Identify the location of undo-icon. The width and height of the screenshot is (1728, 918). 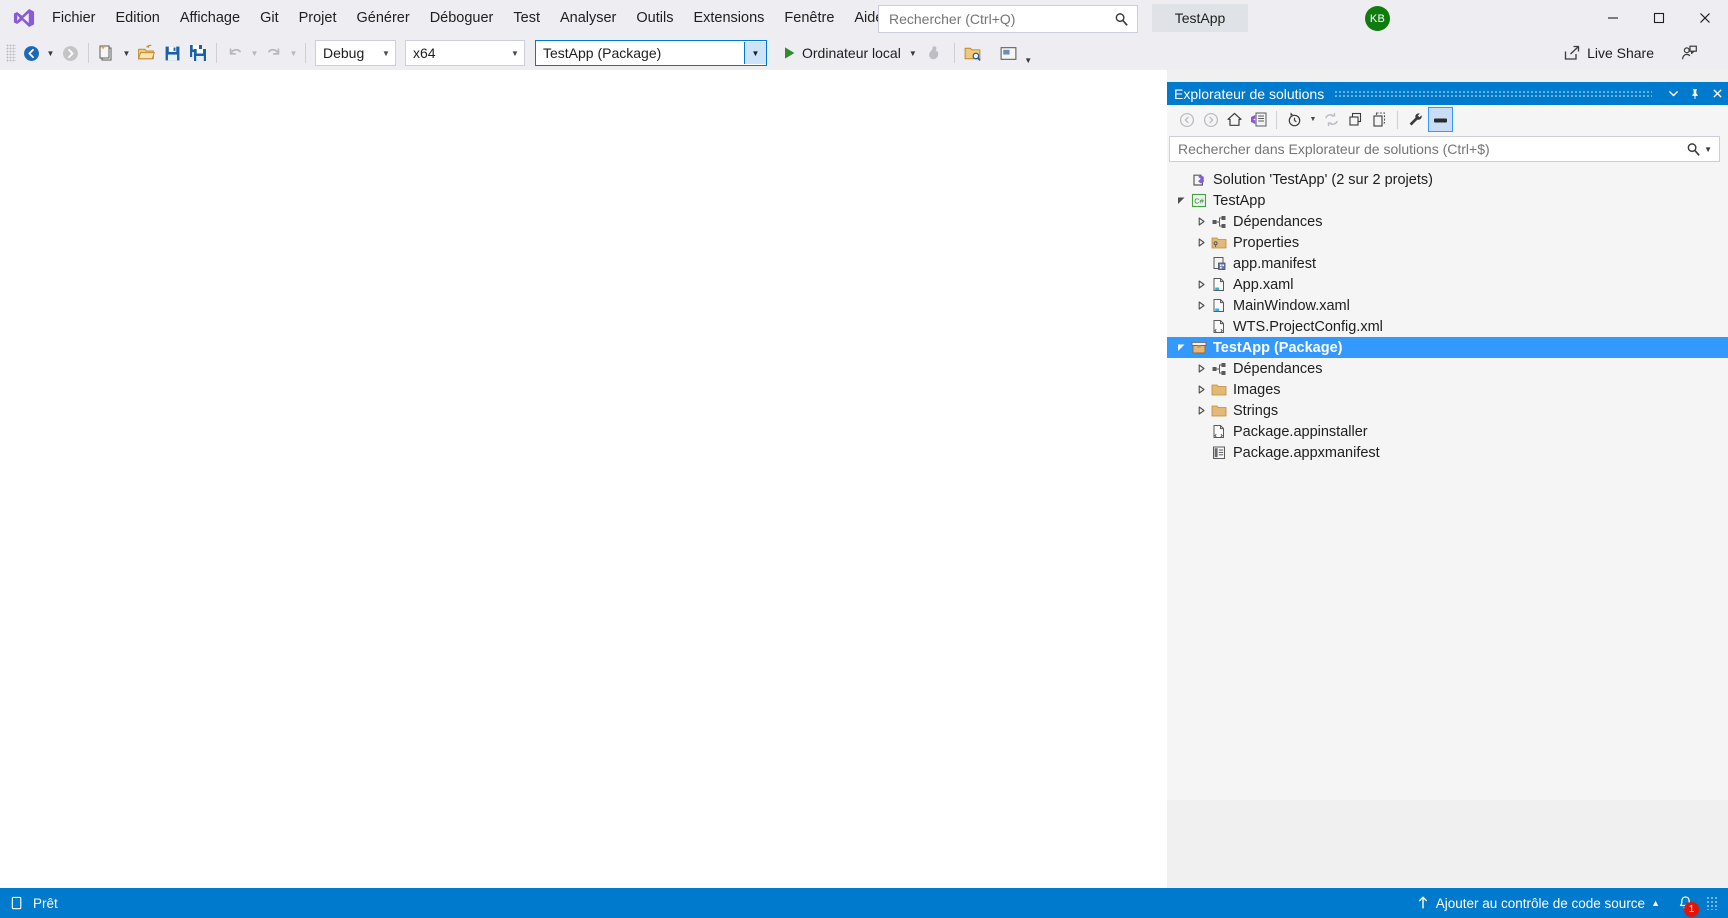
(235, 53).